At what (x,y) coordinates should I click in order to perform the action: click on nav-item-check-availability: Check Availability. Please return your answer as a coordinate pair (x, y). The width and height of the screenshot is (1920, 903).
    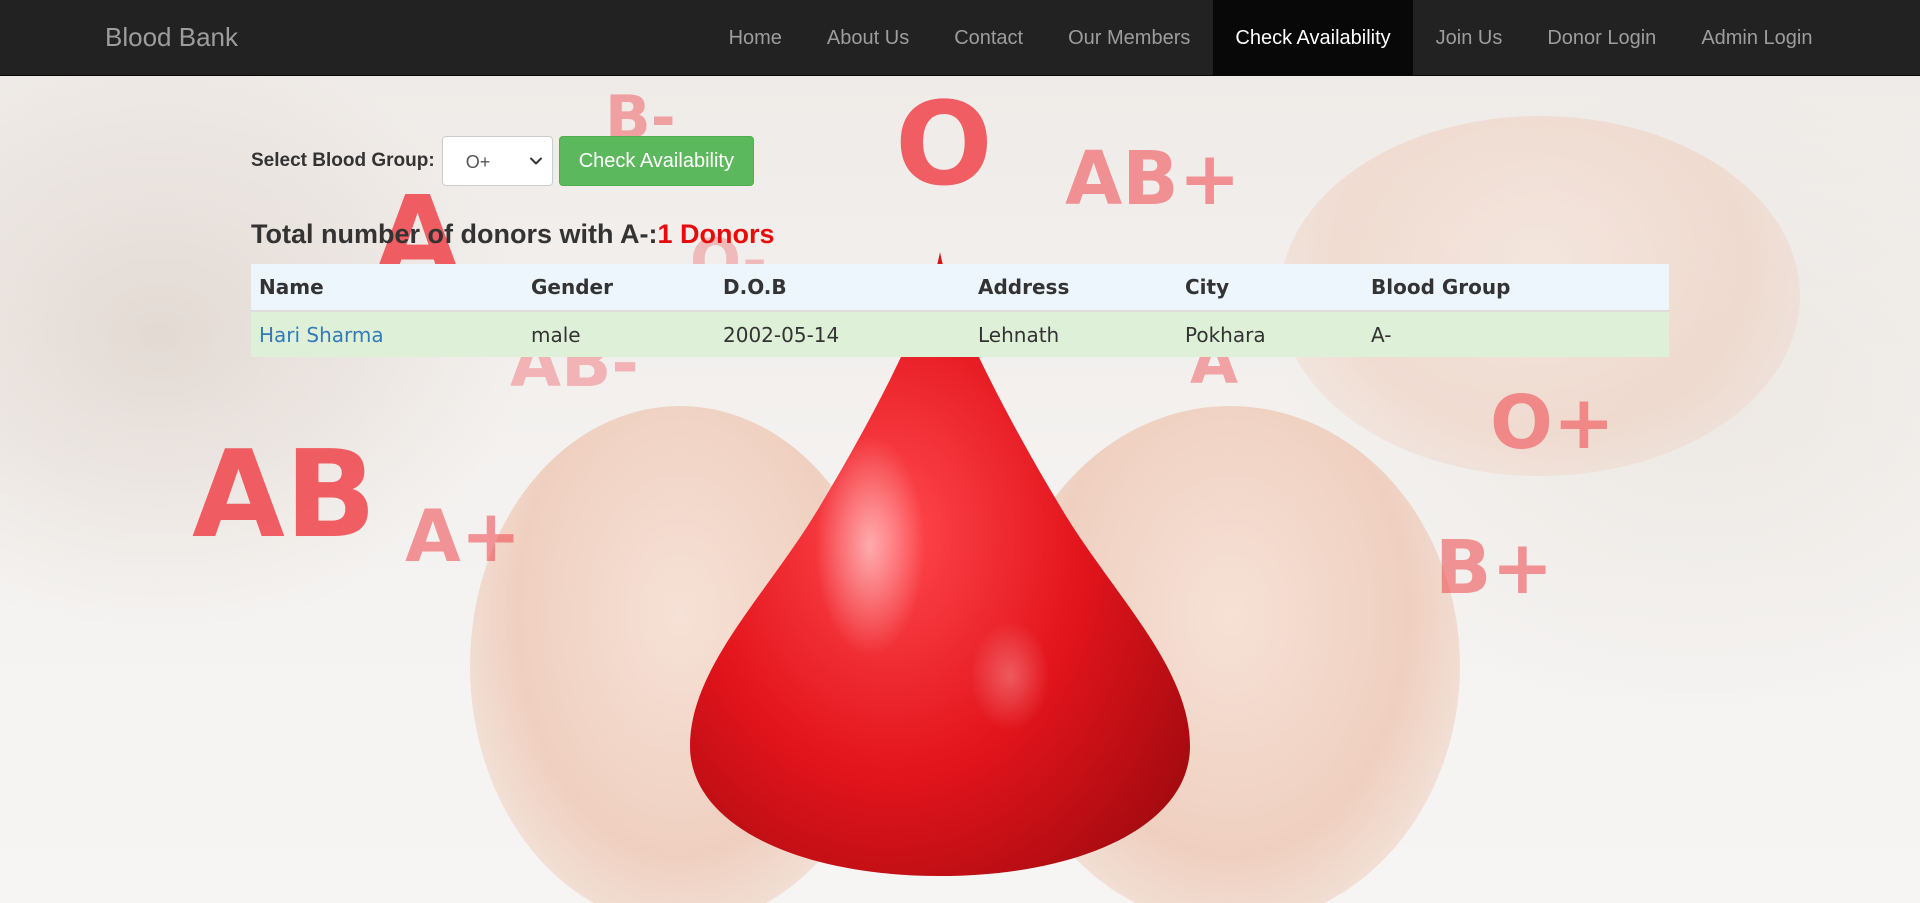
    Looking at the image, I should click on (1313, 38).